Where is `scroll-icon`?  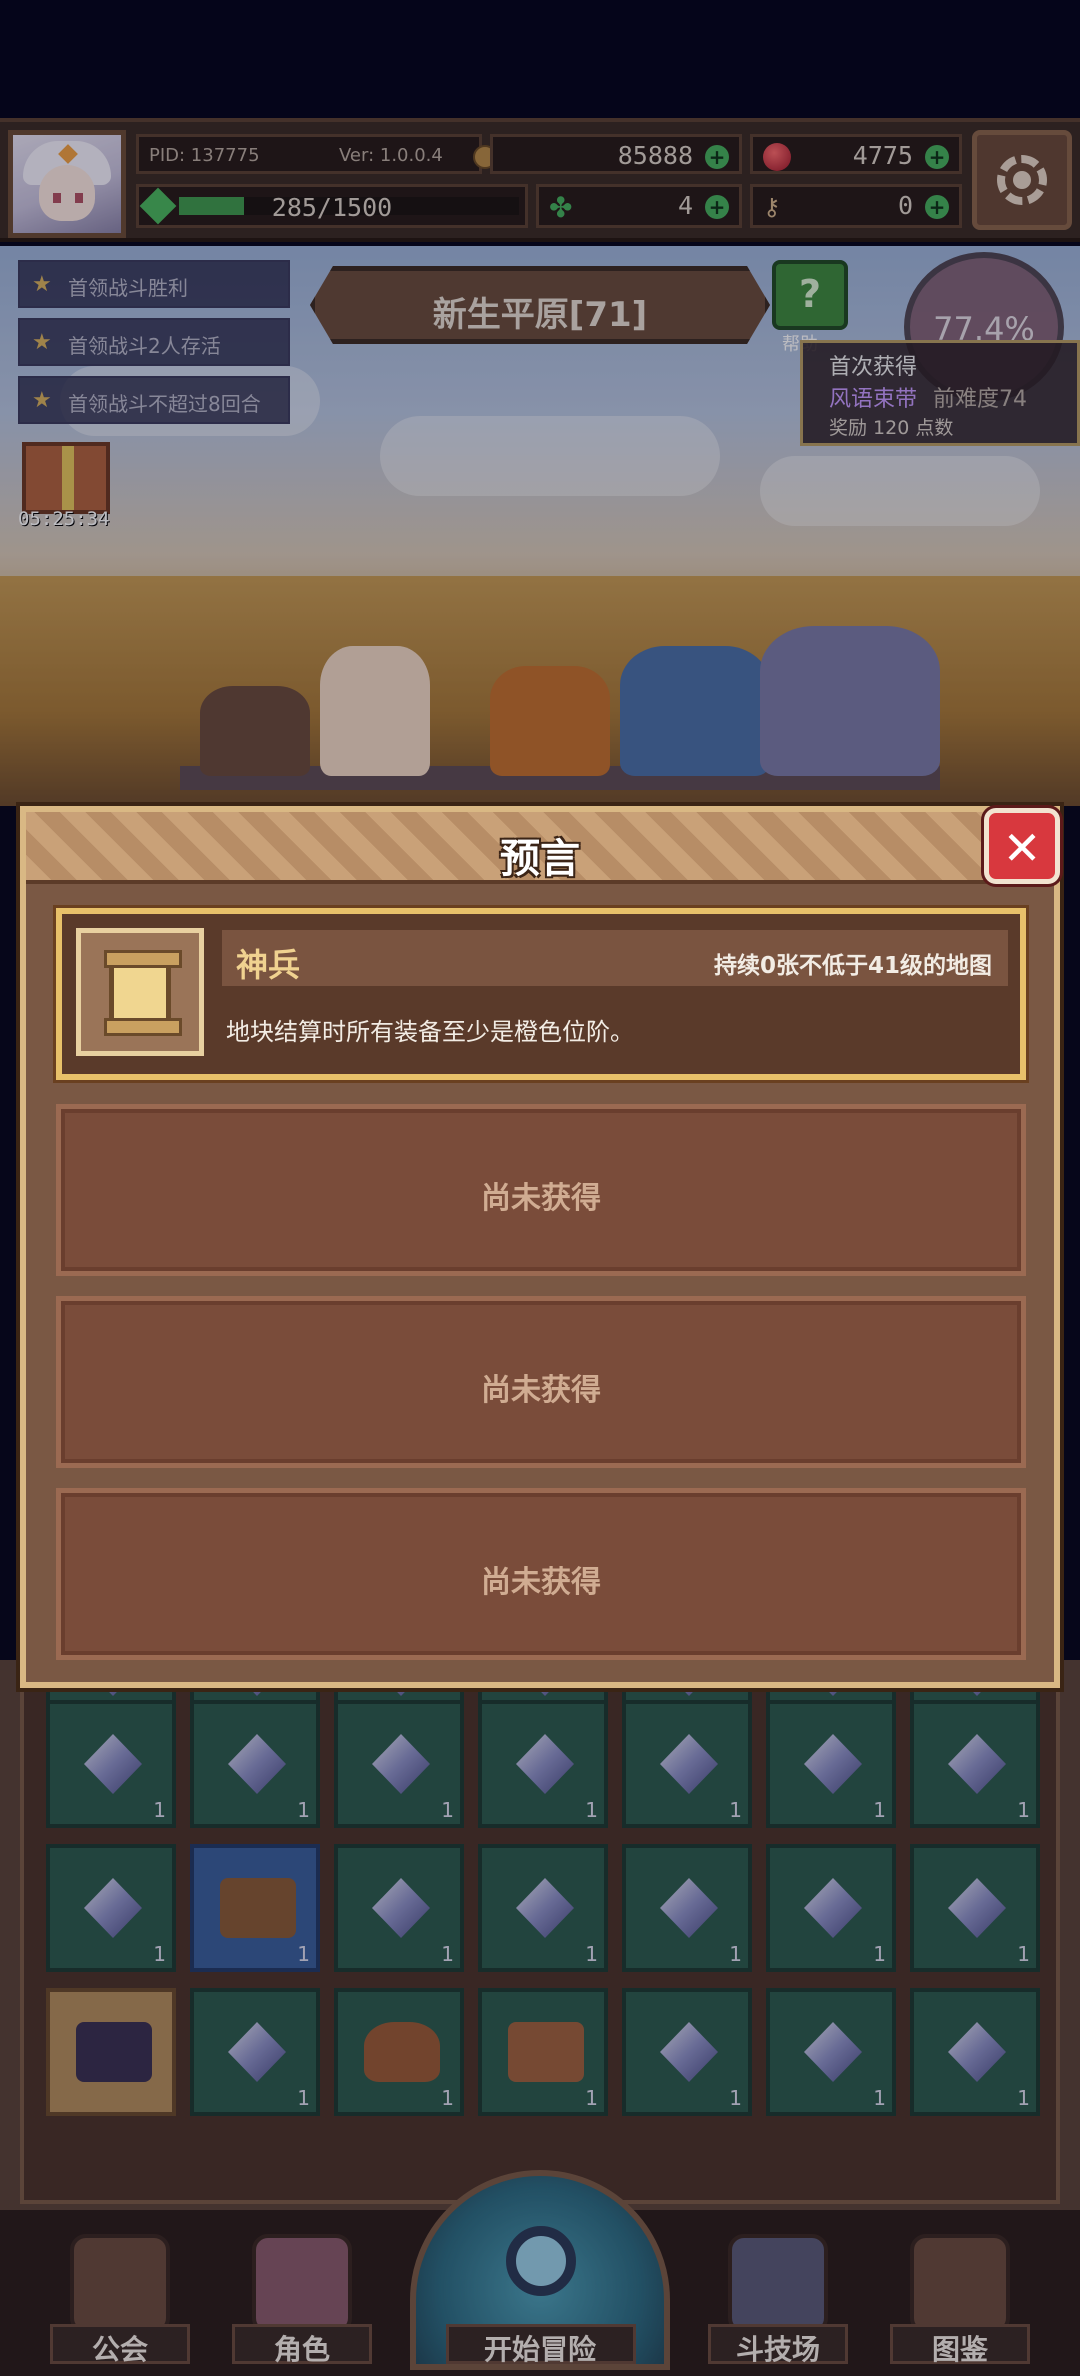 scroll-icon is located at coordinates (143, 993).